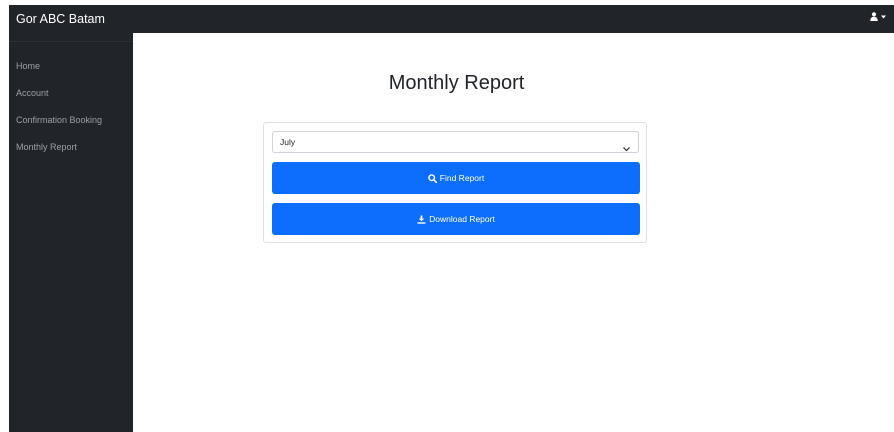 This screenshot has height=432, width=894. Describe the element at coordinates (60, 19) in the screenshot. I see `brand-title: Gor ABC Batam` at that location.